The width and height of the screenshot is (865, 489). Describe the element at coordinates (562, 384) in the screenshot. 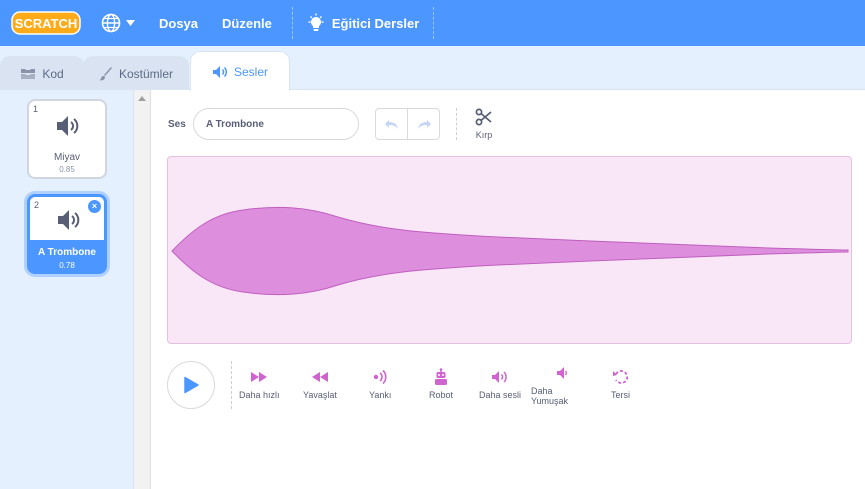

I see `effect-softer-button: Daha Yumuşak` at that location.